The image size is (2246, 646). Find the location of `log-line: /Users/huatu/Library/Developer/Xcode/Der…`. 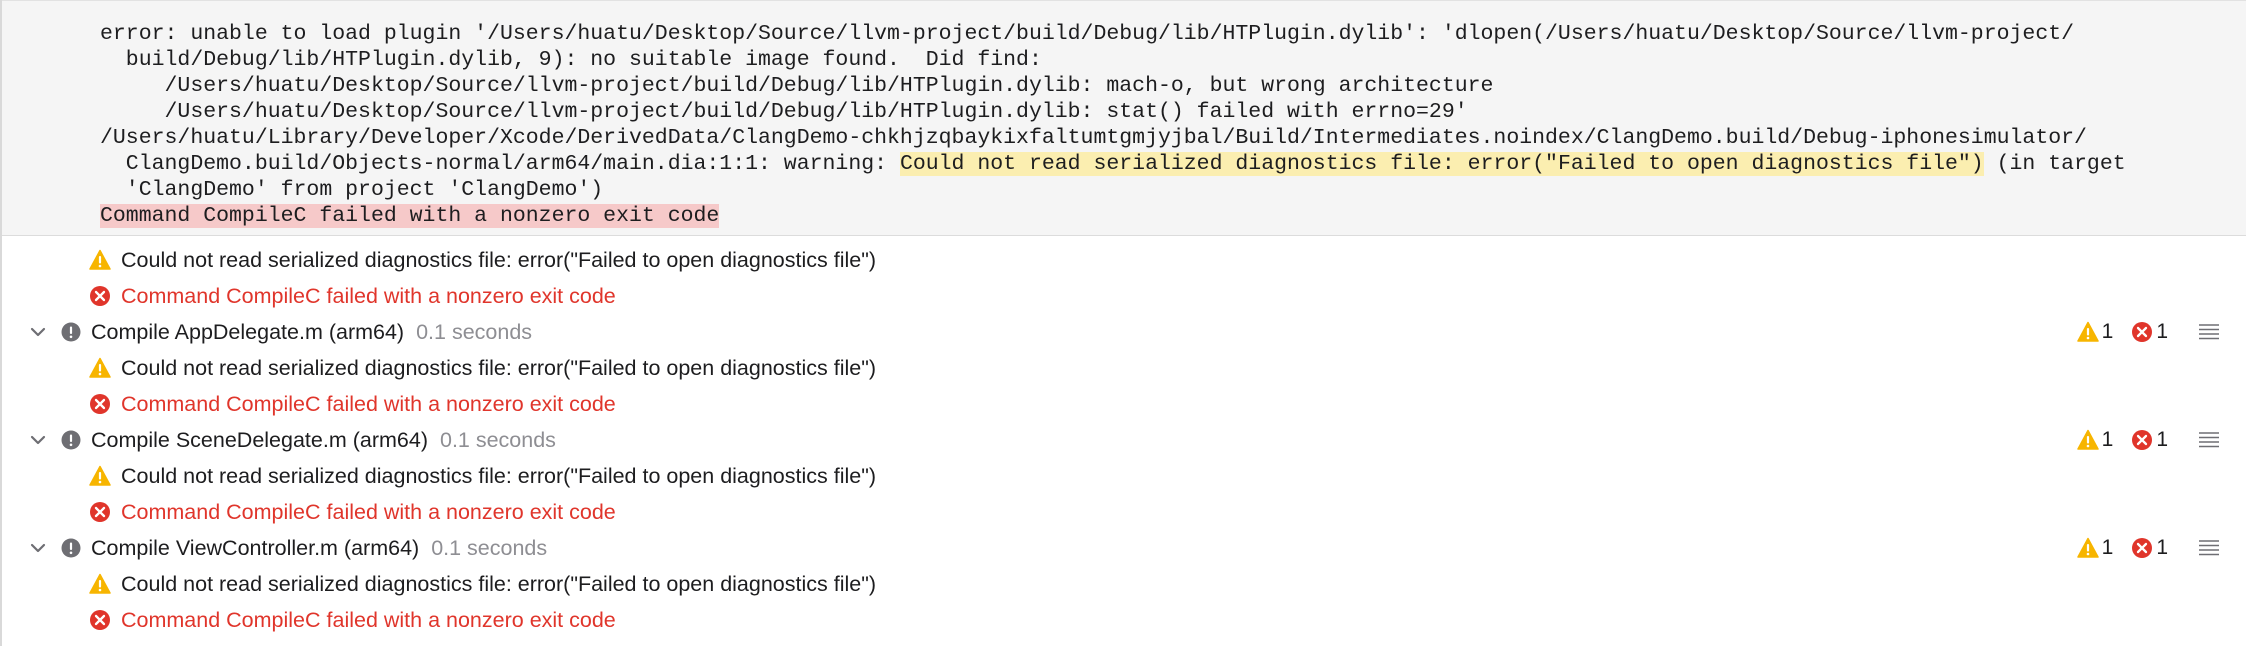

log-line: /Users/huatu/Library/Developer/Xcode/Der… is located at coordinates (1093, 138).